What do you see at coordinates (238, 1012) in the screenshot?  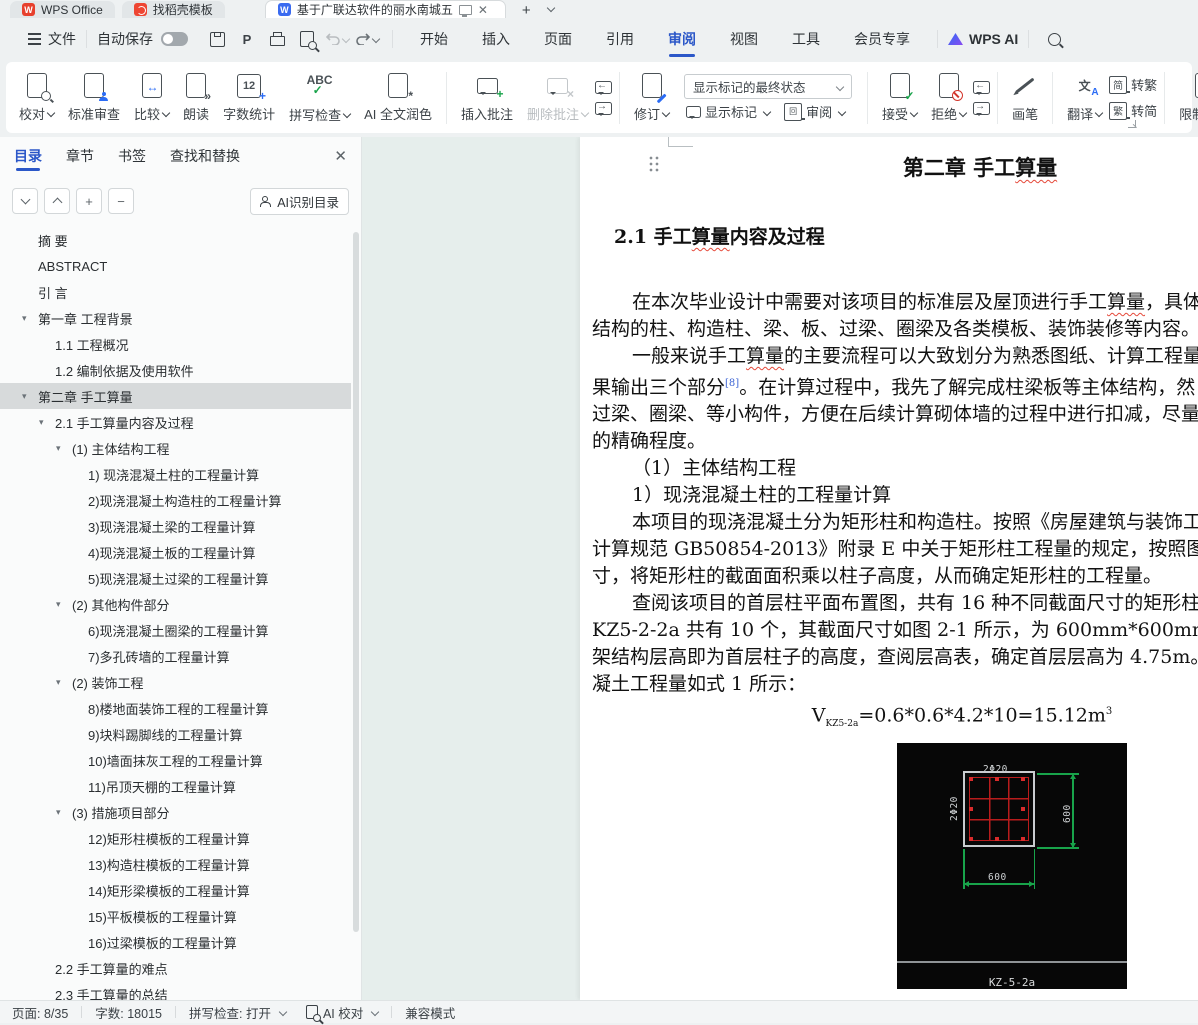 I see `spell-check-status: 拼写检查: 打开` at bounding box center [238, 1012].